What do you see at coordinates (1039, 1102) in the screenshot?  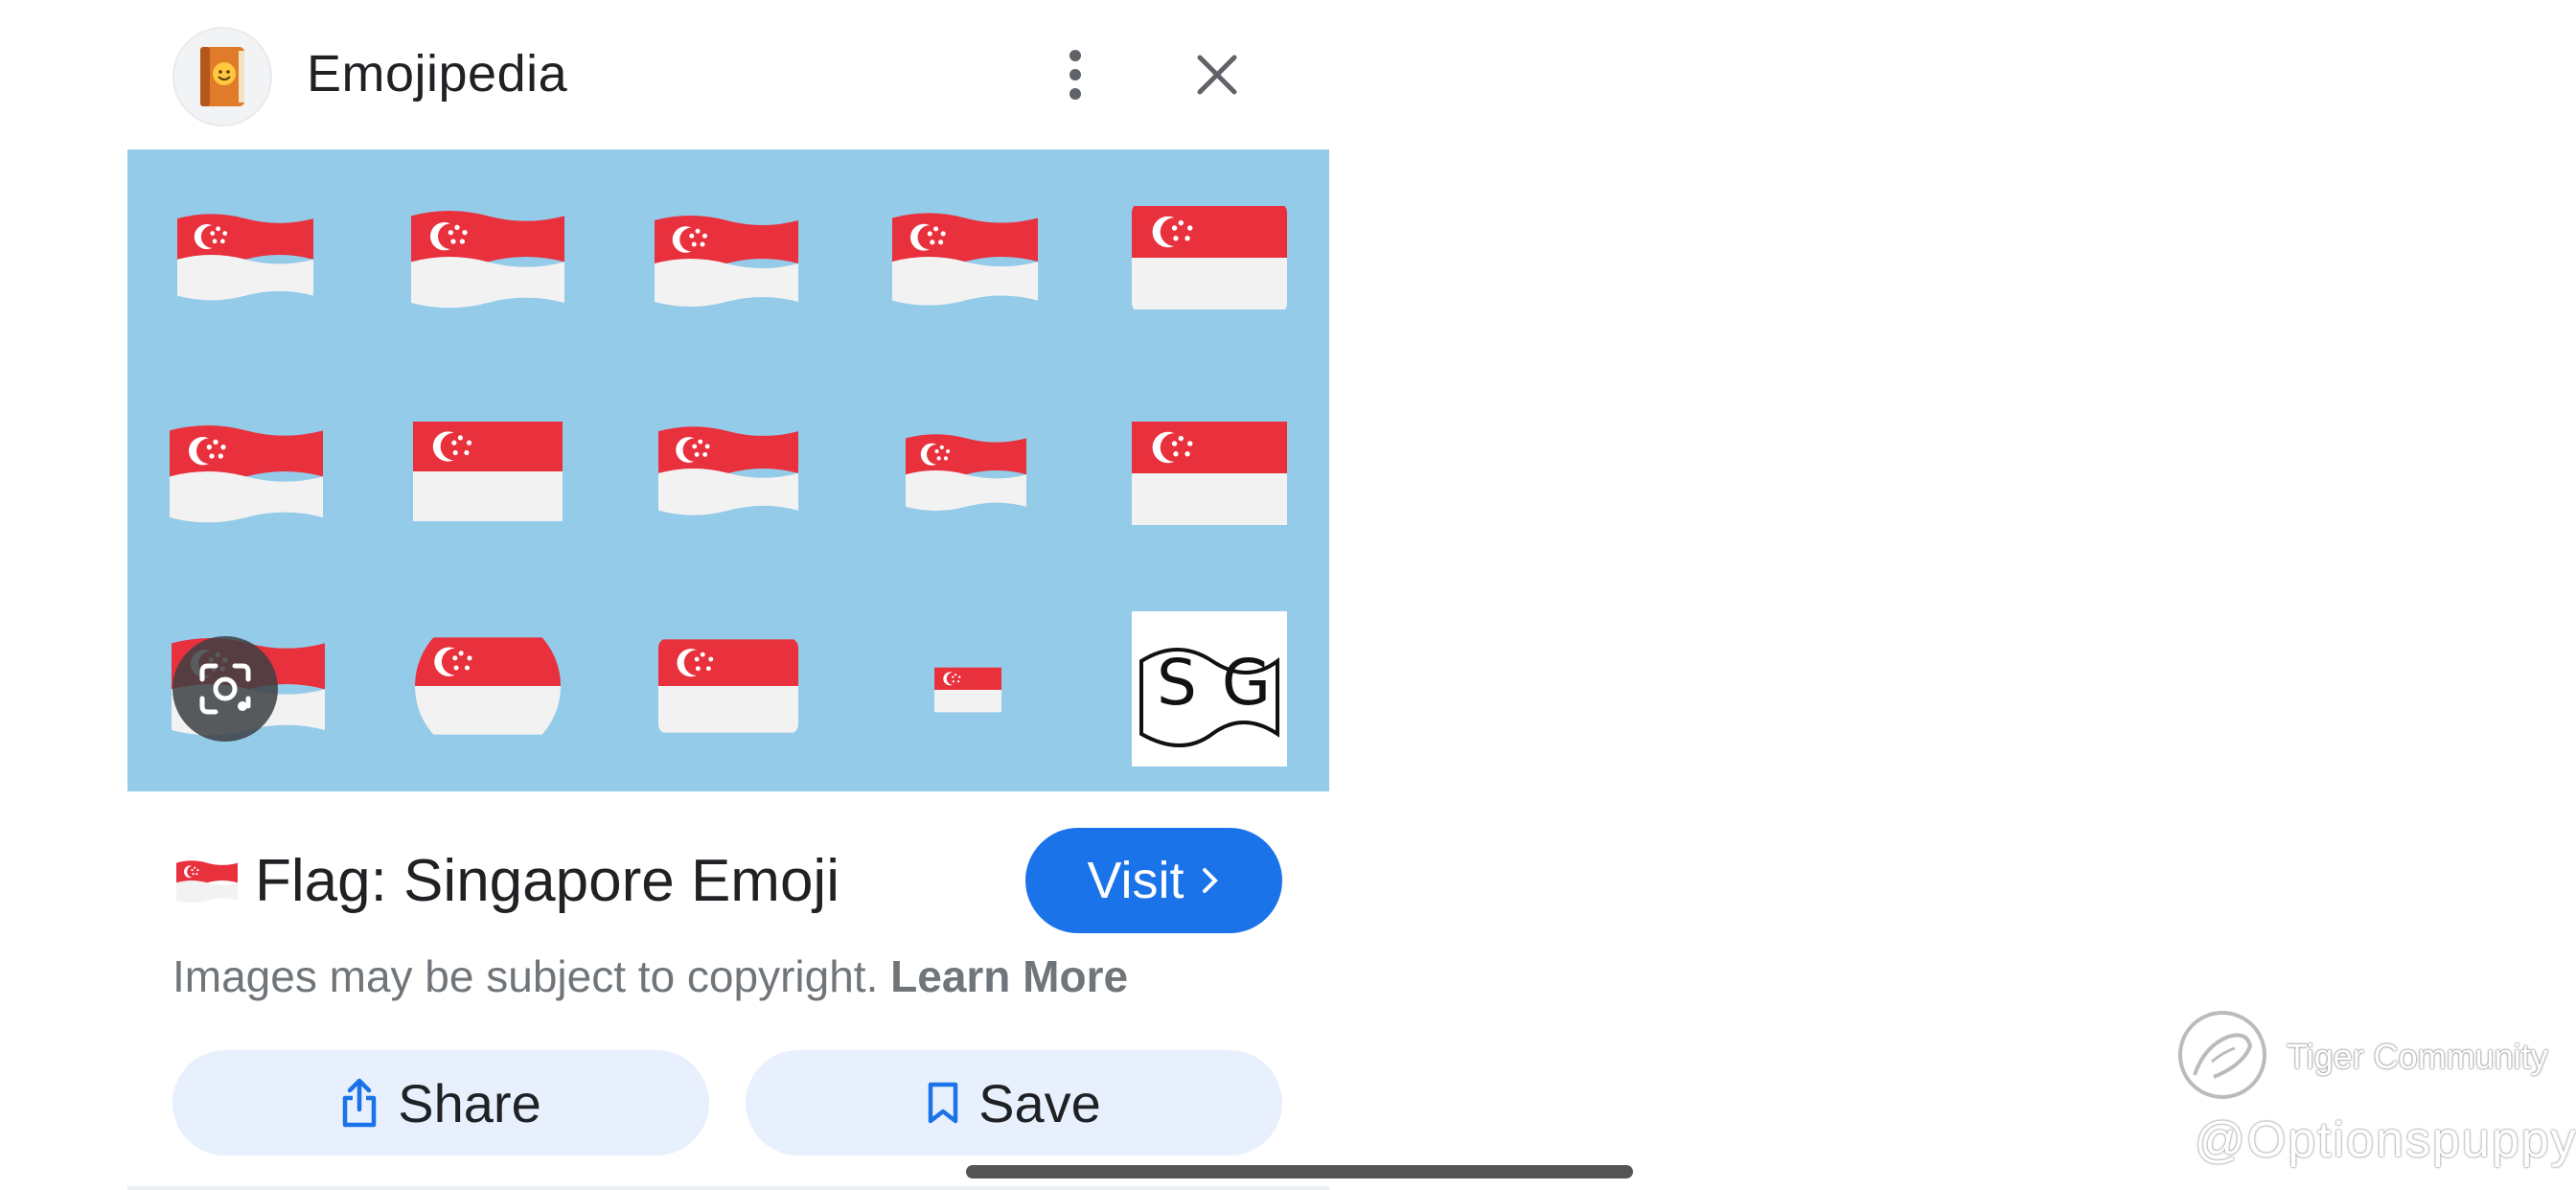 I see `save-label: Save` at bounding box center [1039, 1102].